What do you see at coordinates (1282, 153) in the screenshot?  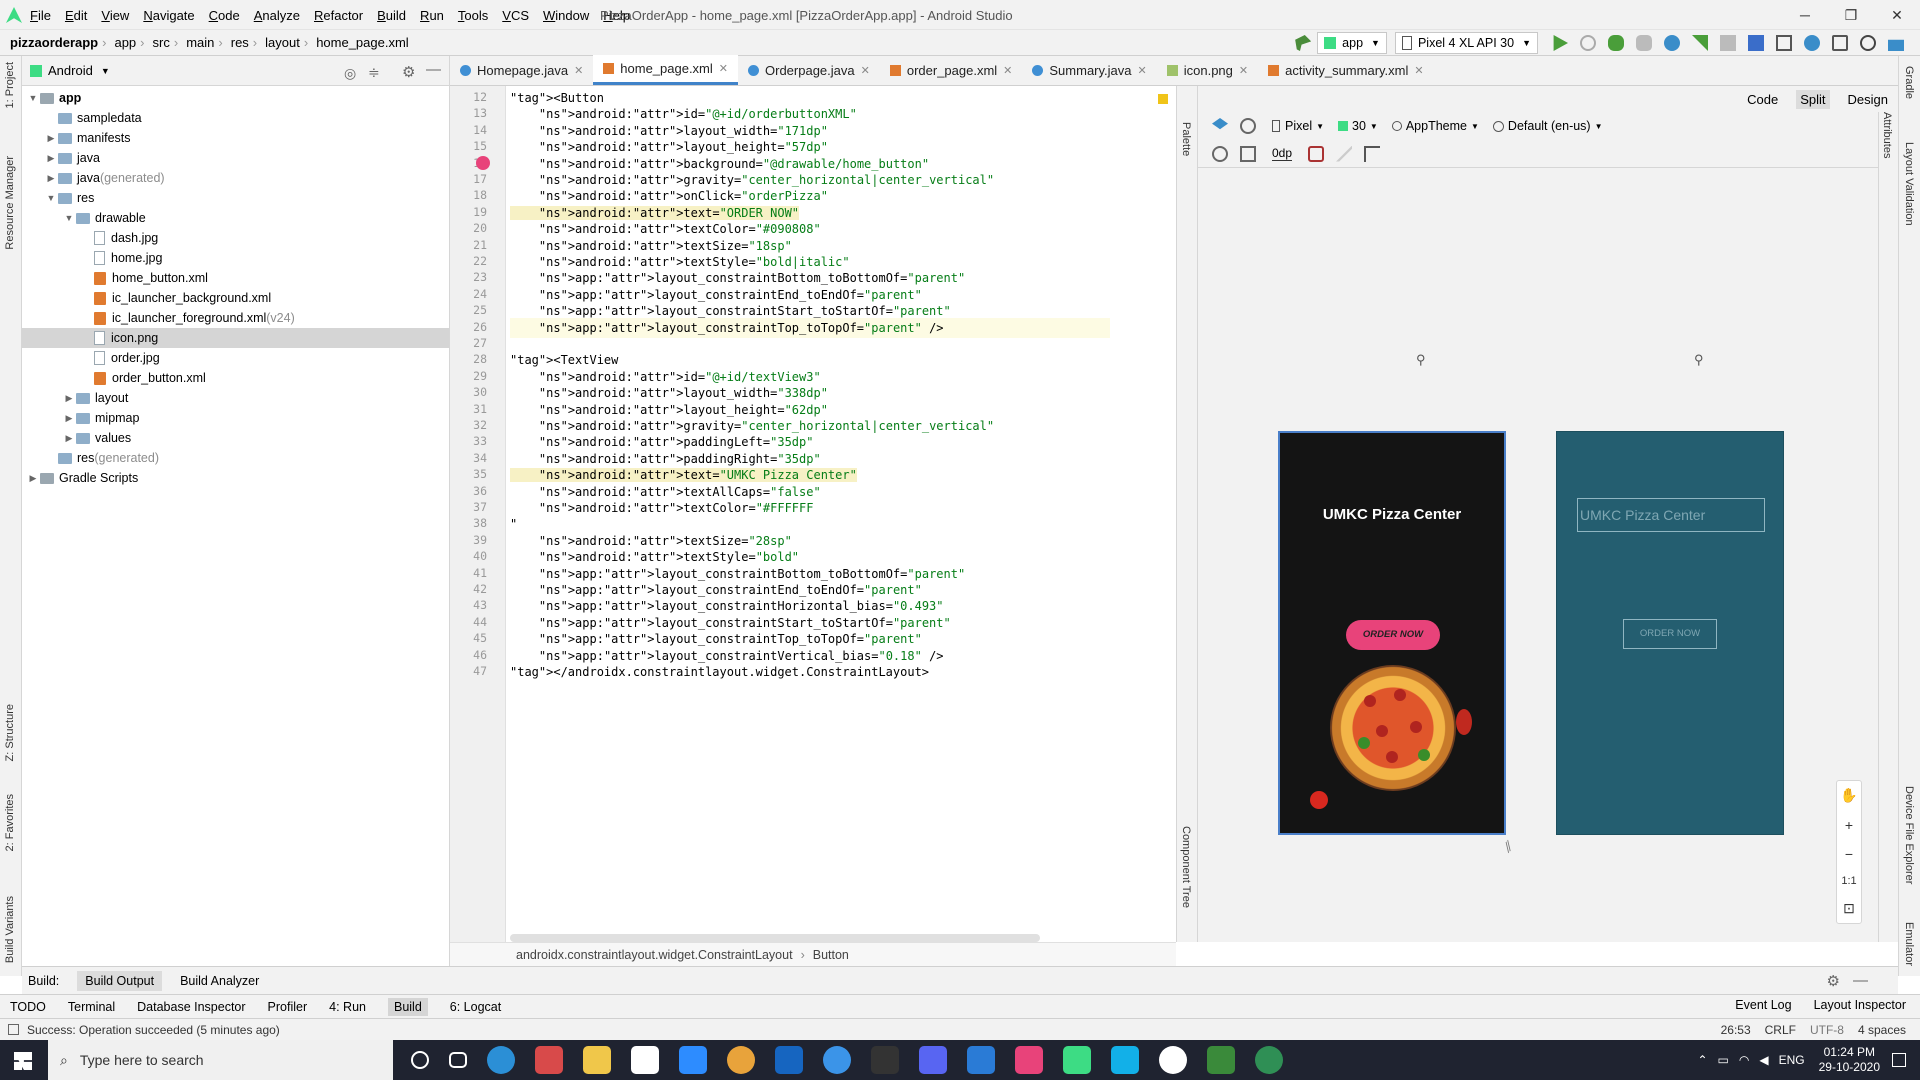 I see `default-margin-field: 0dp` at bounding box center [1282, 153].